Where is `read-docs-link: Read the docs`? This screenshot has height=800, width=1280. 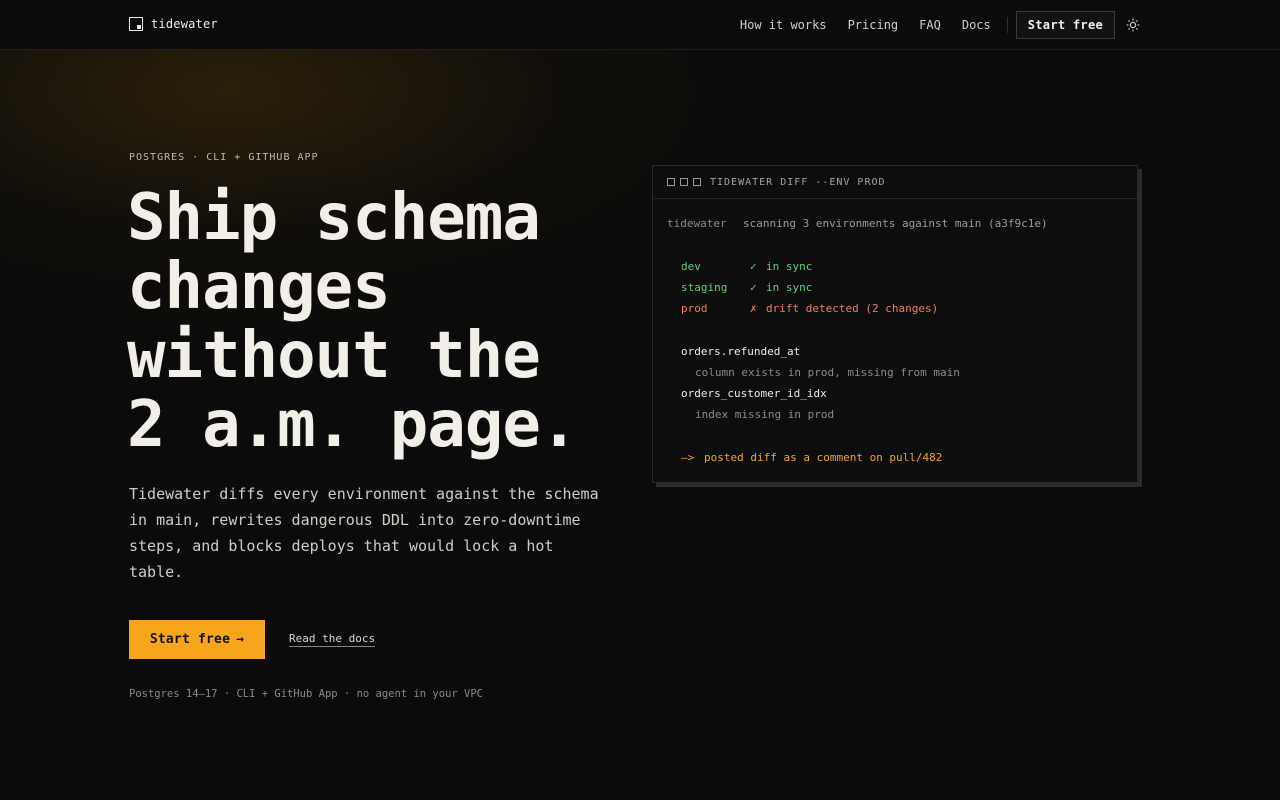
read-docs-link: Read the docs is located at coordinates (332, 639).